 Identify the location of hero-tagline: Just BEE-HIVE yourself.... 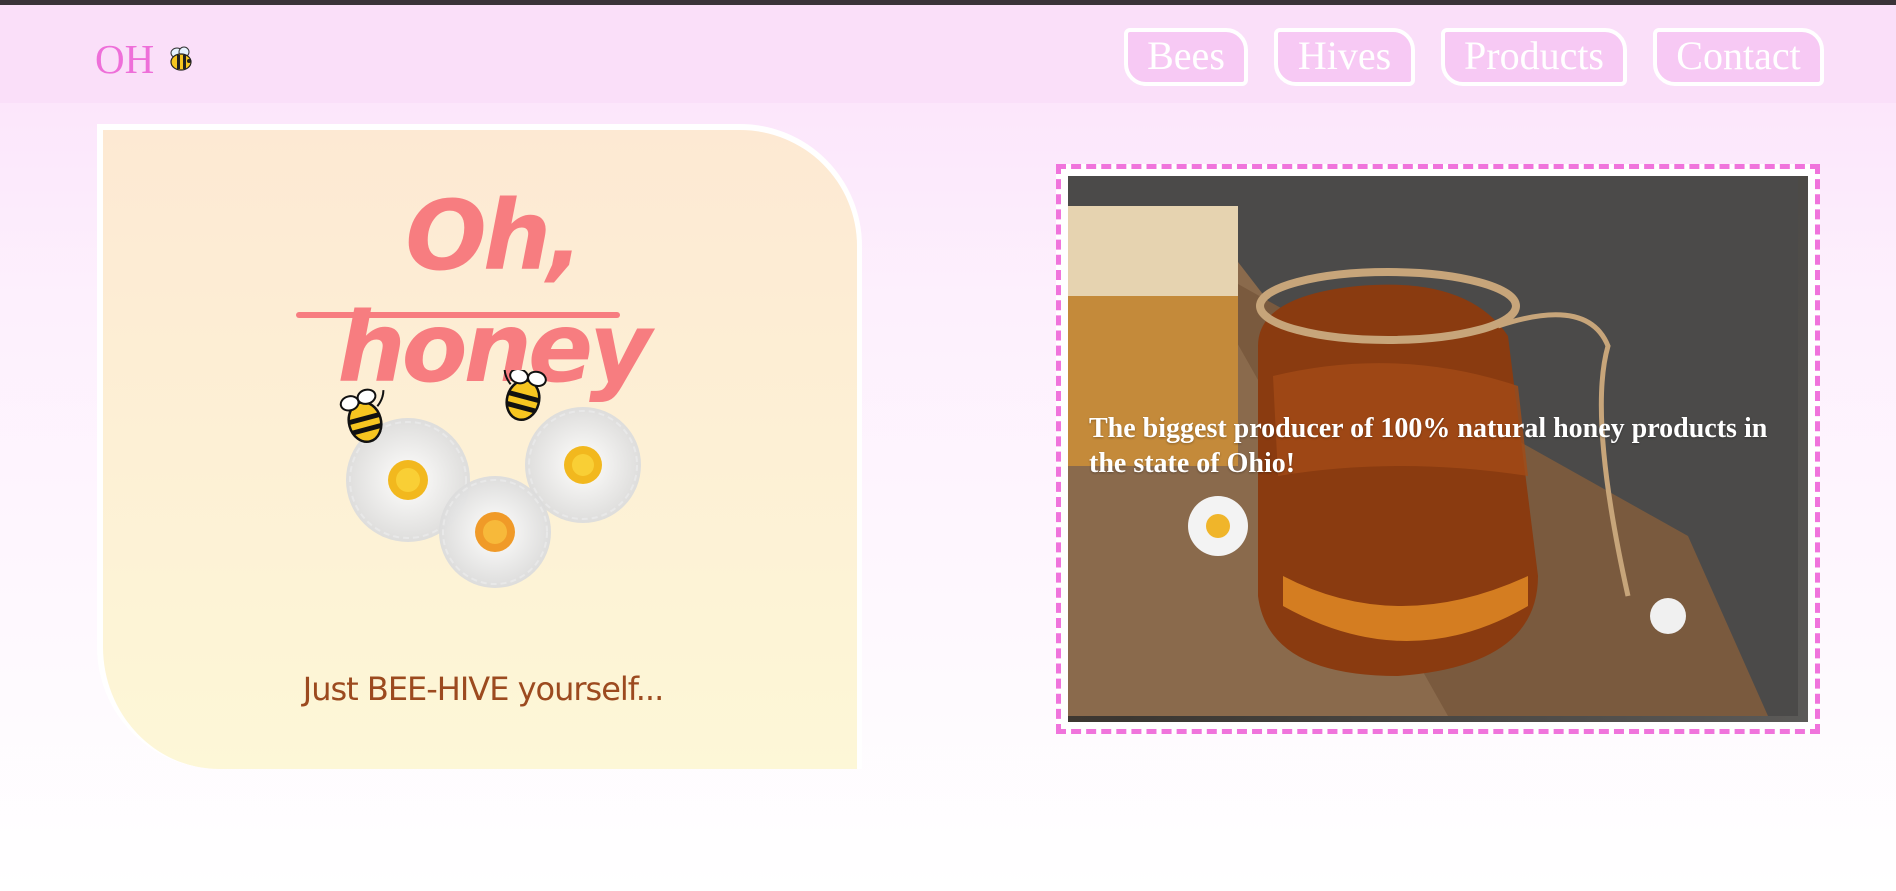
(483, 689).